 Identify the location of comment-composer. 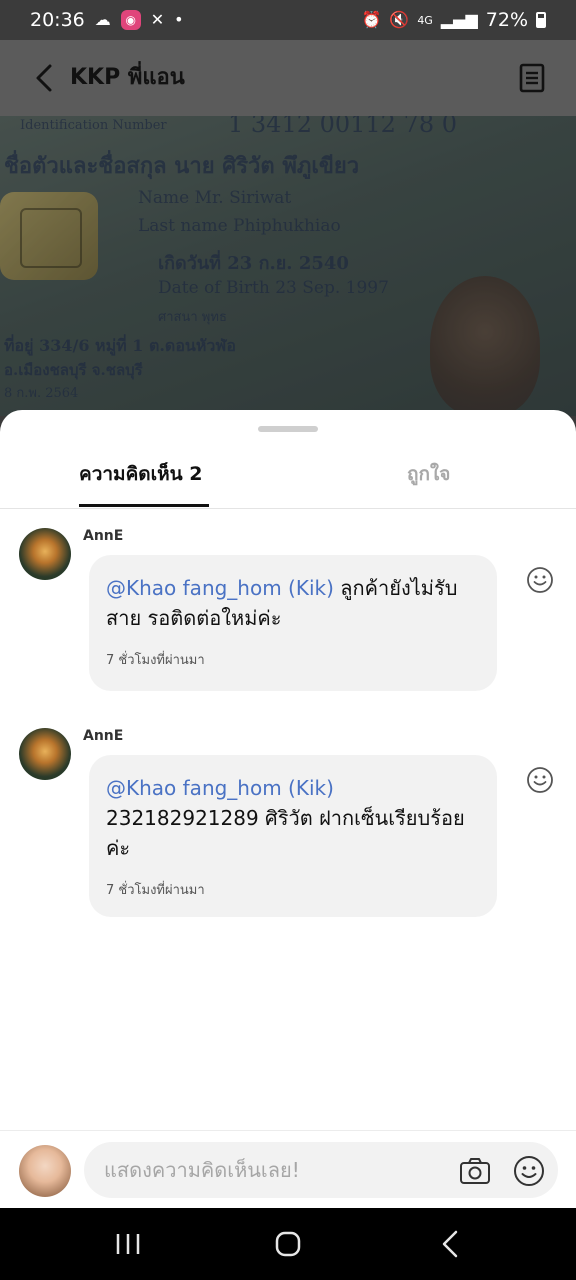
(288, 1169).